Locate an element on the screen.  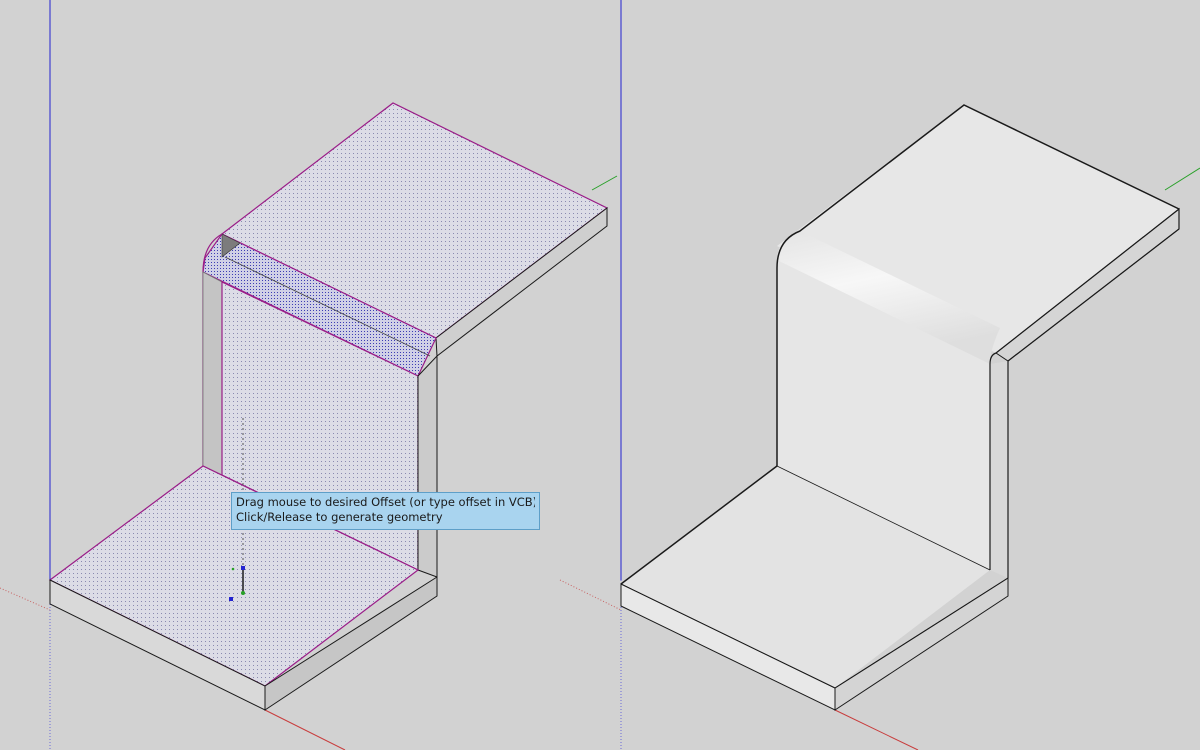
tooltip-line-2: Click/Release to generate geometry is located at coordinates (339, 517).